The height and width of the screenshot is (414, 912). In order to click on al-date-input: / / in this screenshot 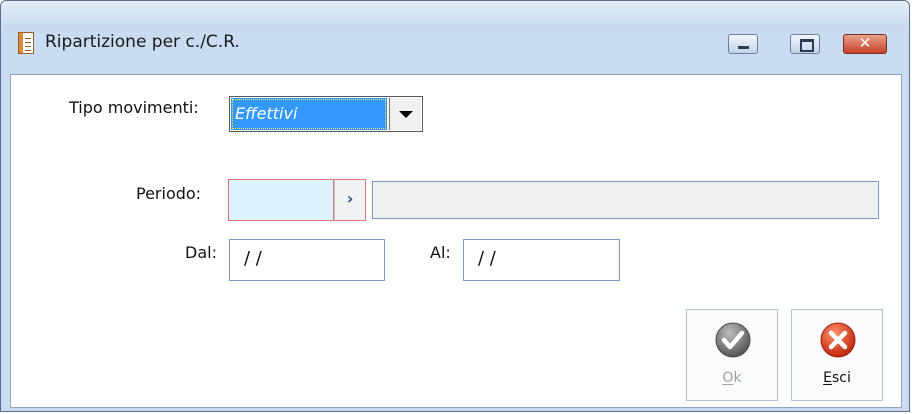, I will do `click(541, 260)`.